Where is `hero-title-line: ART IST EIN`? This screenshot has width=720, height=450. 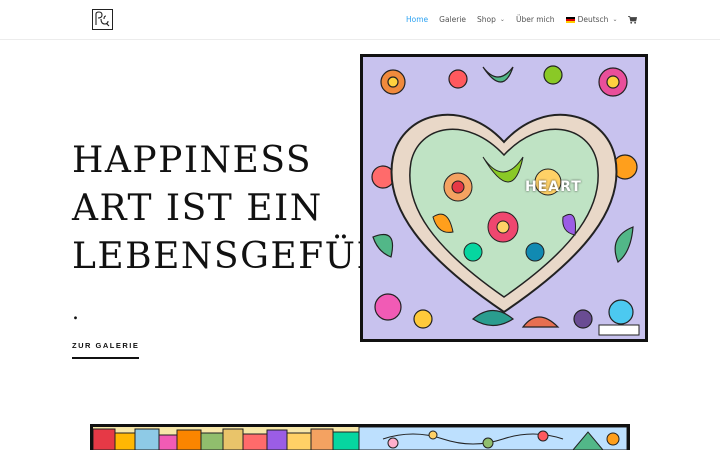
hero-title-line: ART IST EIN is located at coordinates (197, 208).